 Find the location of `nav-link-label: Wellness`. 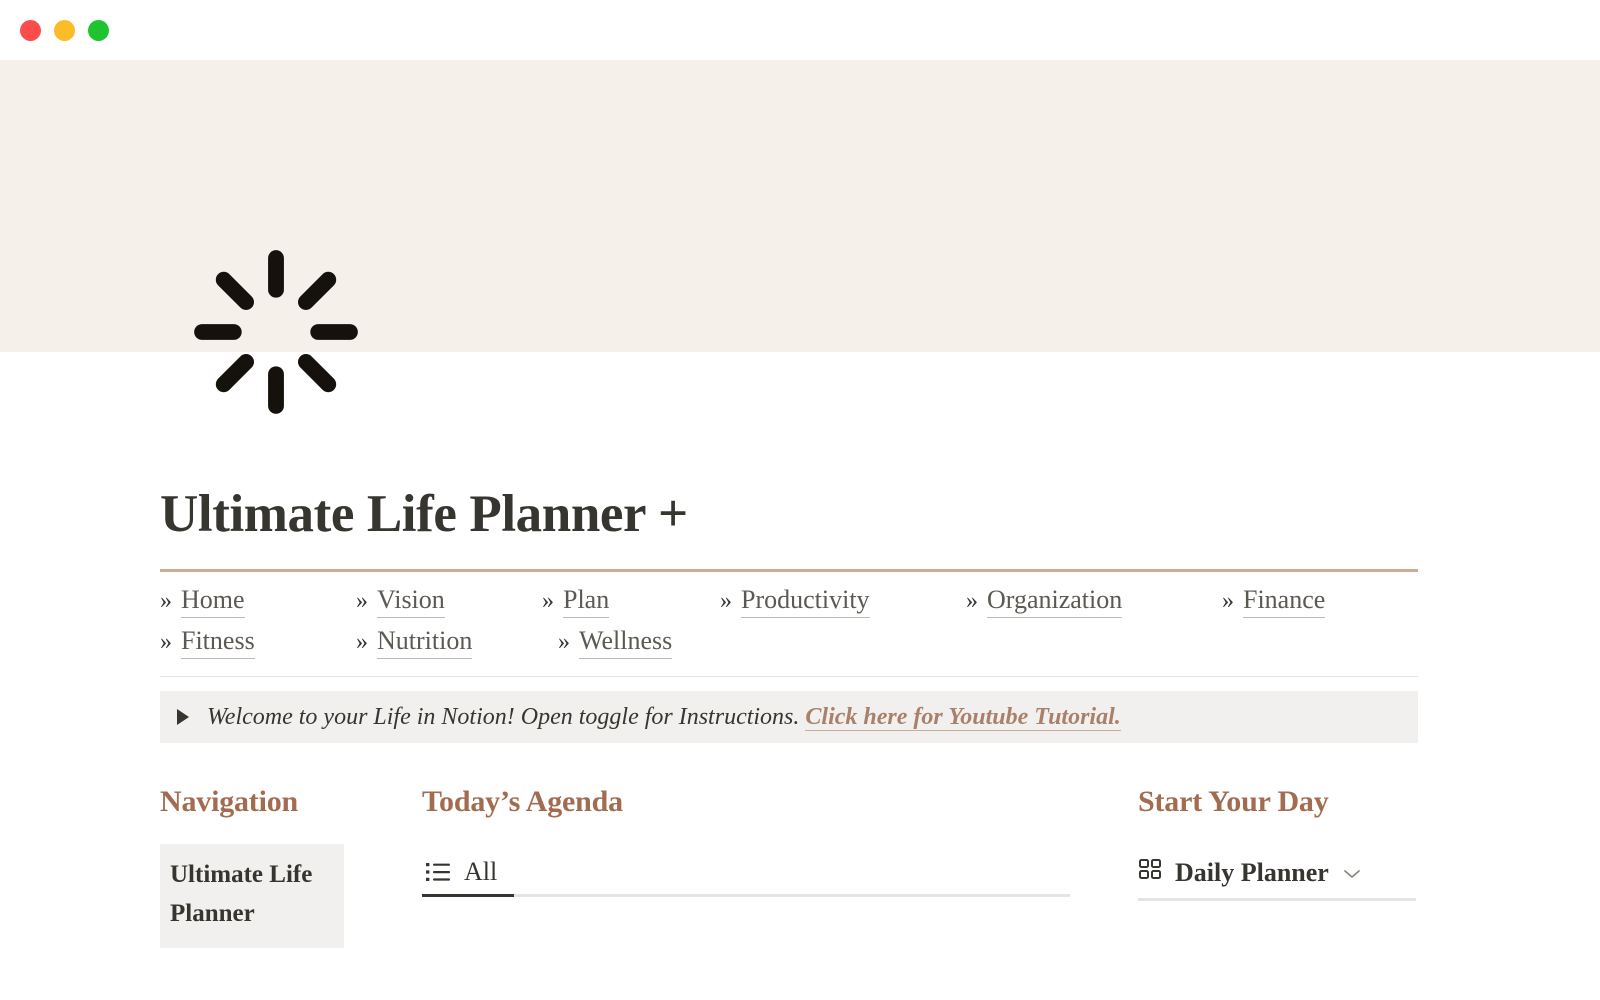

nav-link-label: Wellness is located at coordinates (626, 643).